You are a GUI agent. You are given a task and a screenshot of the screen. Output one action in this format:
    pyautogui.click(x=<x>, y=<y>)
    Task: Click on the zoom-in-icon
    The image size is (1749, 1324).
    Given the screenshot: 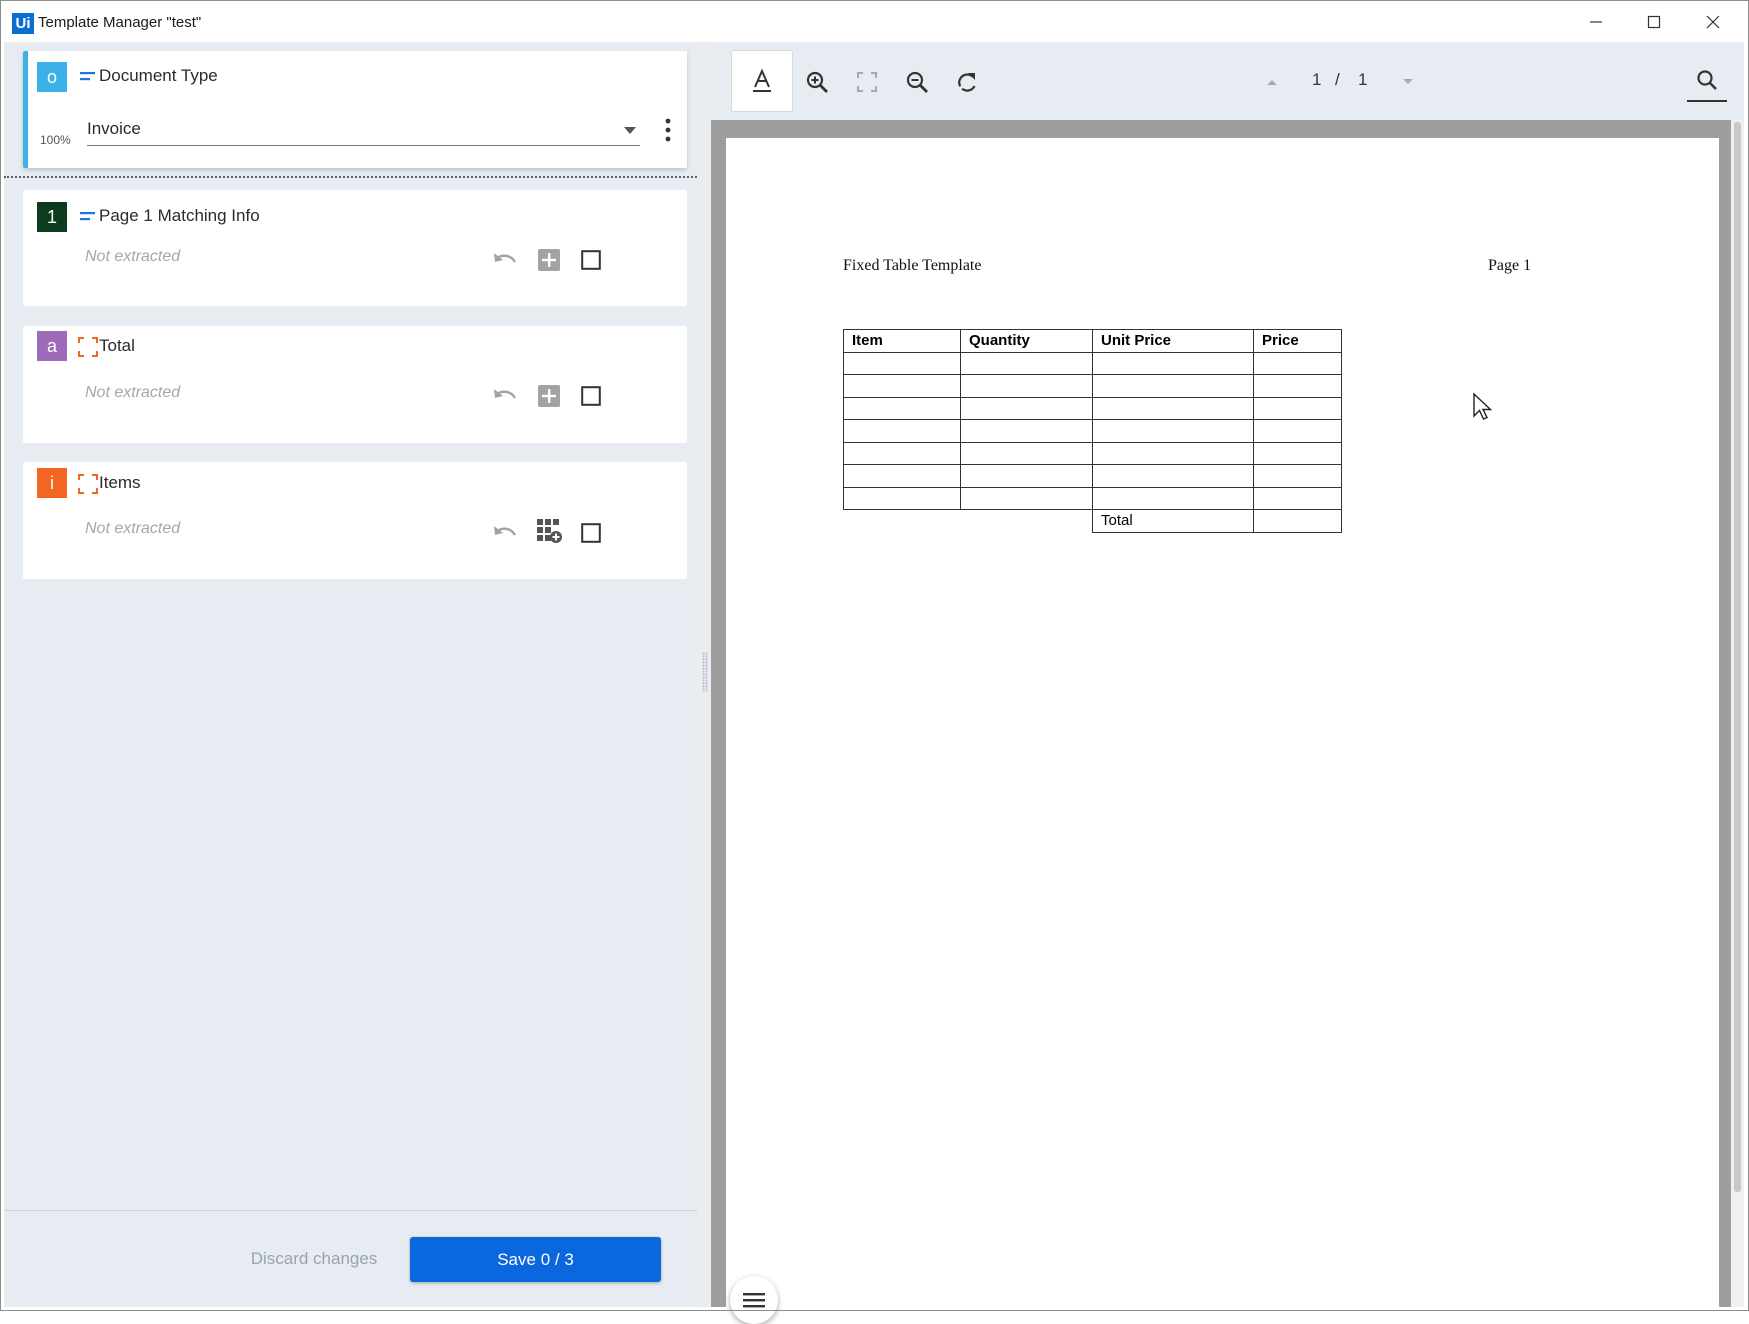 What is the action you would take?
    pyautogui.click(x=817, y=82)
    